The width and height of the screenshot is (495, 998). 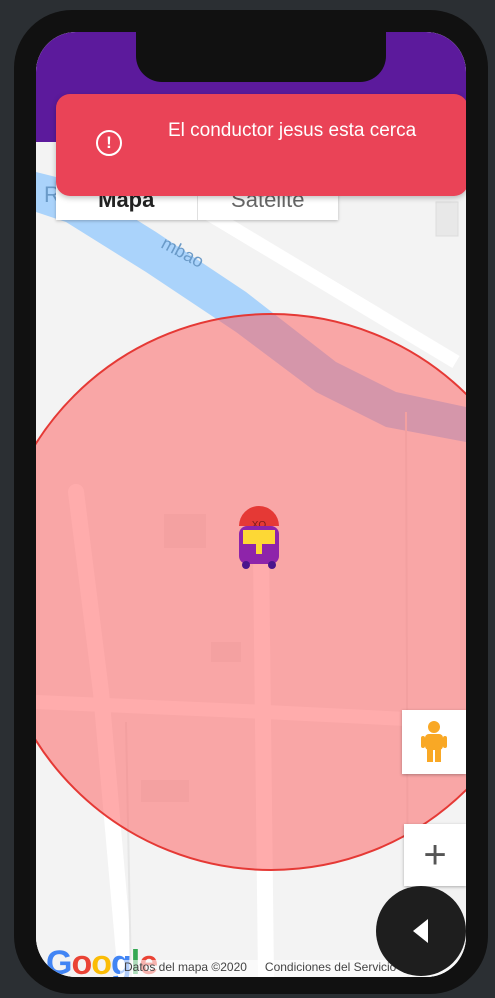 What do you see at coordinates (261, 57) in the screenshot?
I see `device-notch` at bounding box center [261, 57].